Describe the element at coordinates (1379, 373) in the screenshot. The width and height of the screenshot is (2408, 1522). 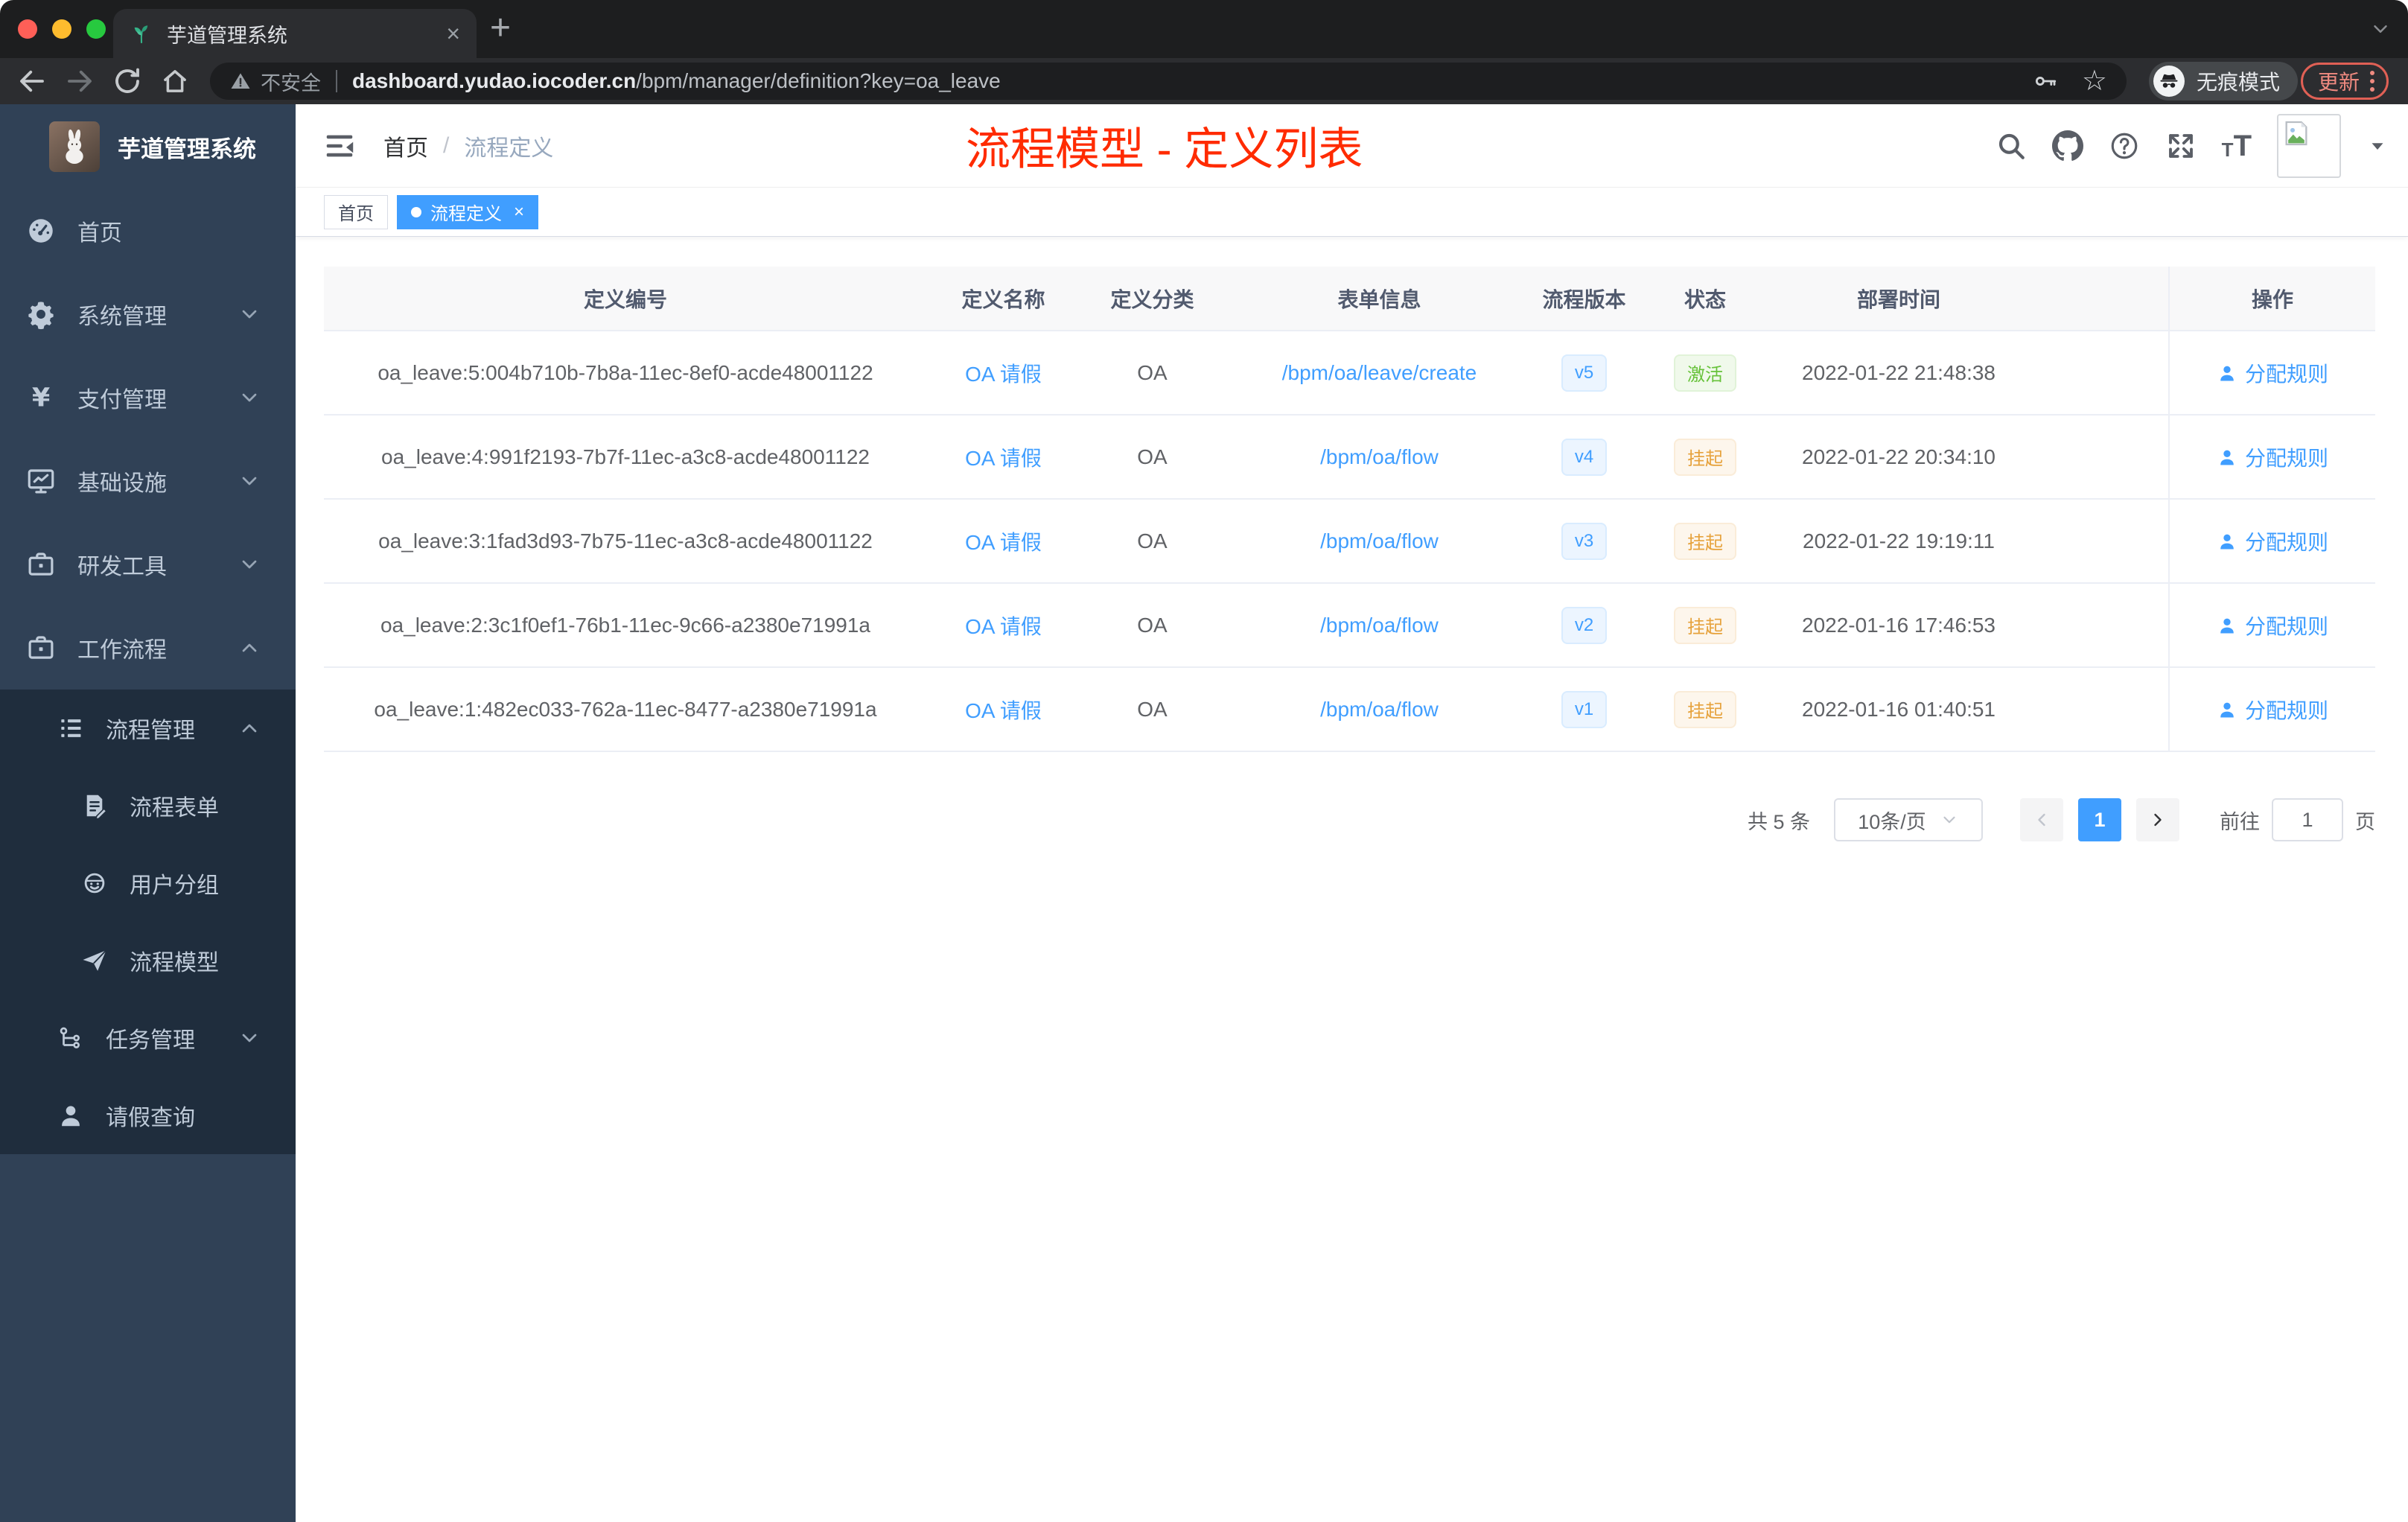
I see `form-info-link: /bpm/oa/leave/create` at that location.